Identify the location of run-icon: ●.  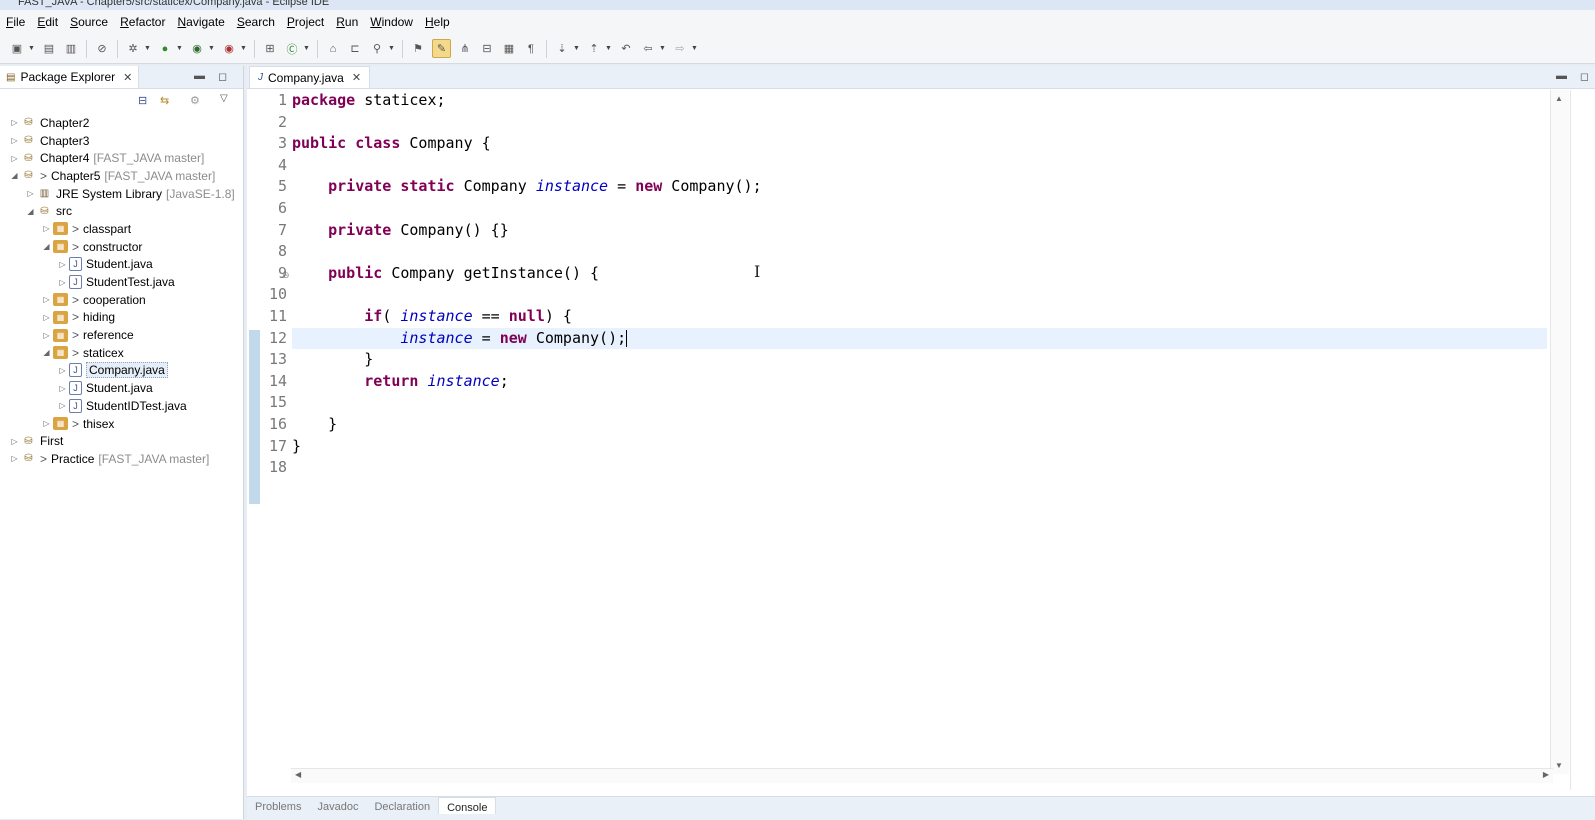
(165, 49).